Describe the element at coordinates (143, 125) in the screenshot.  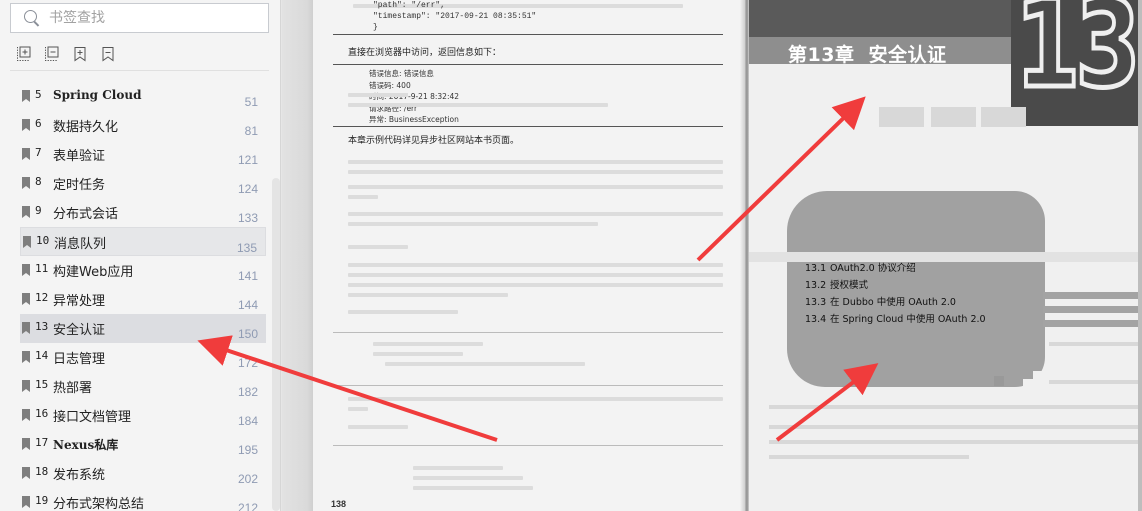
I see `bookmark-item: 6 数据持久化 81` at that location.